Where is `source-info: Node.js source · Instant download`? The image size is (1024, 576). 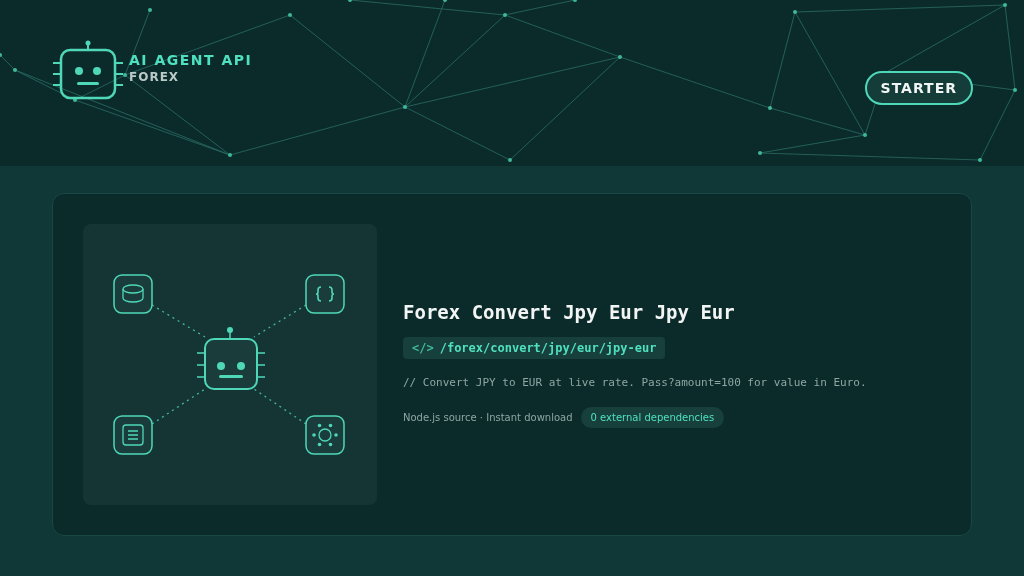 source-info: Node.js source · Instant download is located at coordinates (488, 417).